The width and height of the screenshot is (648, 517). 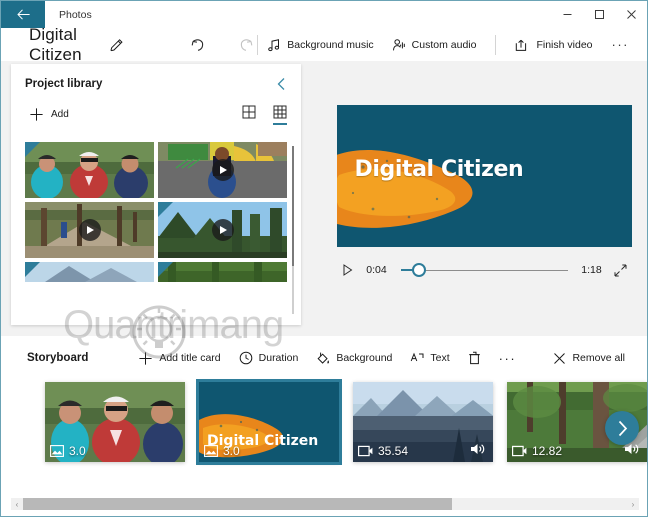 I want to click on pencil-icon, so click(x=116, y=44).